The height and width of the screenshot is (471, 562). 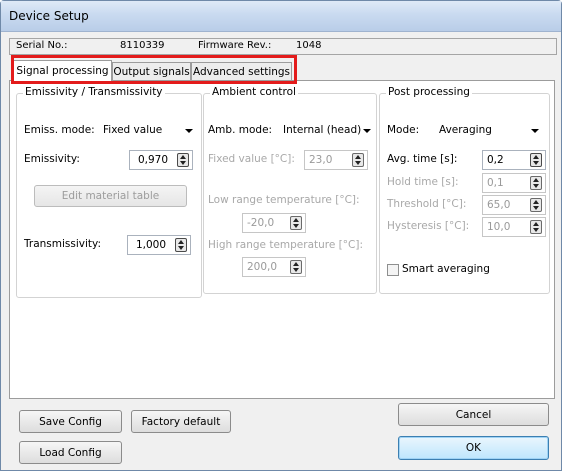 I want to click on fixed-value-value: 23,0, so click(x=321, y=160).